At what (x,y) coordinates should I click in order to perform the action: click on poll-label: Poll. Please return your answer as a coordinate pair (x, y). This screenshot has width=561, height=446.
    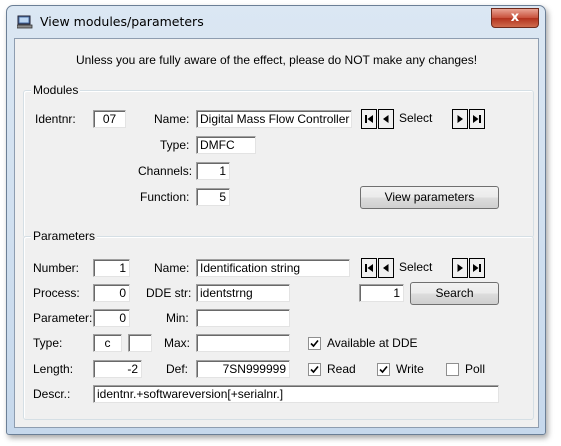
    Looking at the image, I should click on (475, 369).